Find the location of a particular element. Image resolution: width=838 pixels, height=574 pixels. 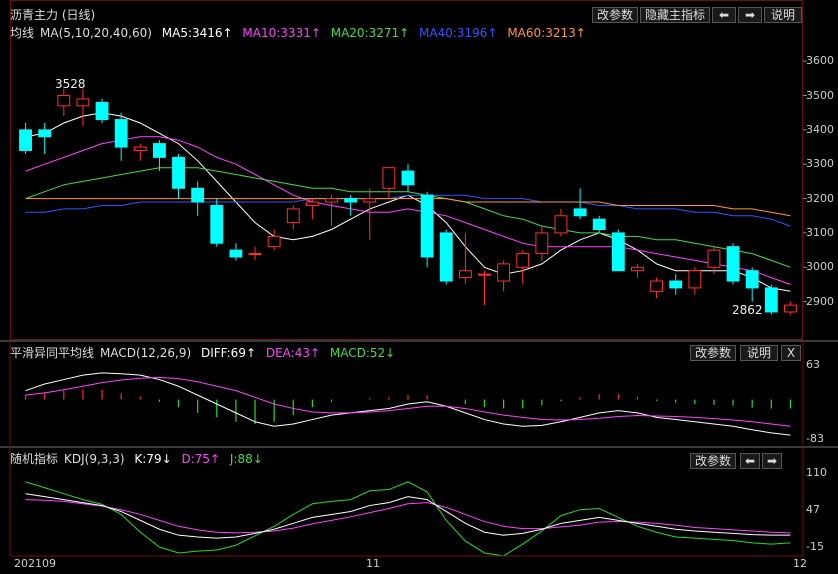

kdj-d-line is located at coordinates (408, 516).